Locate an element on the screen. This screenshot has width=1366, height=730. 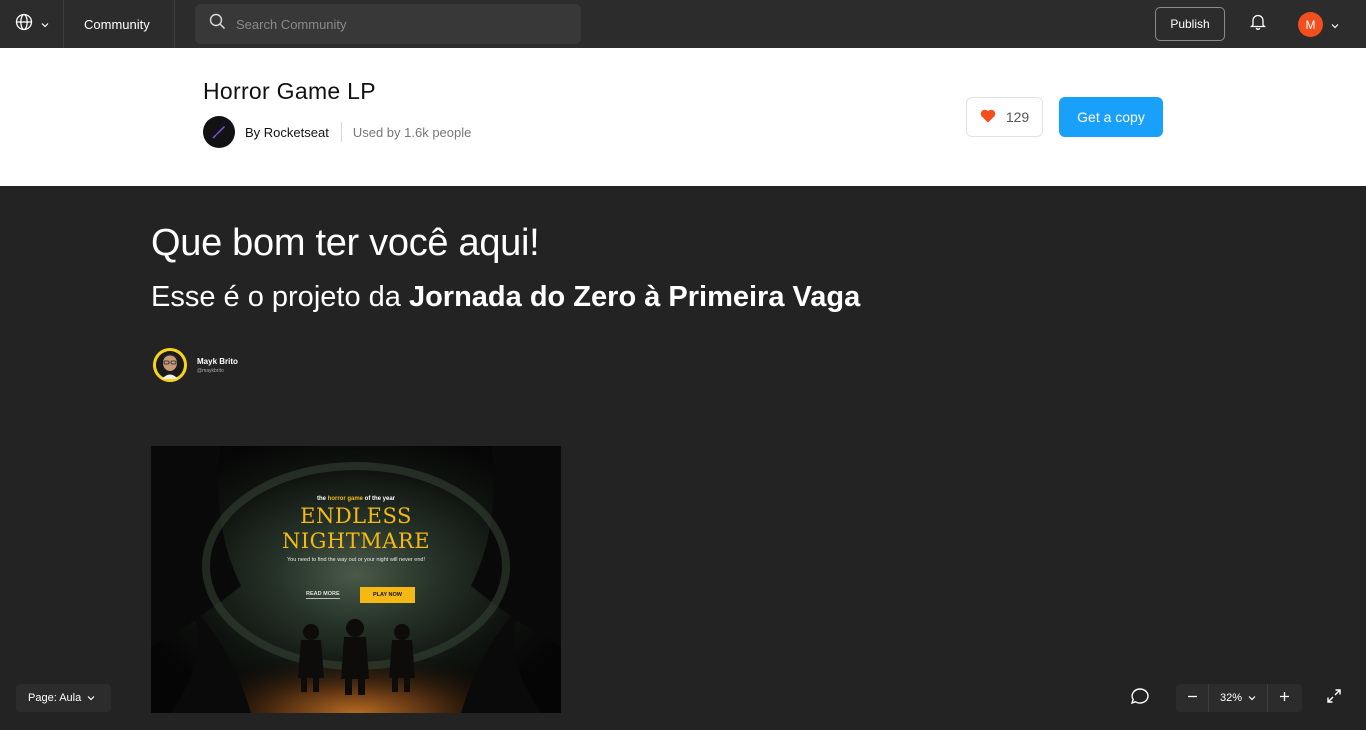
comment-button is located at coordinates (1140, 698).